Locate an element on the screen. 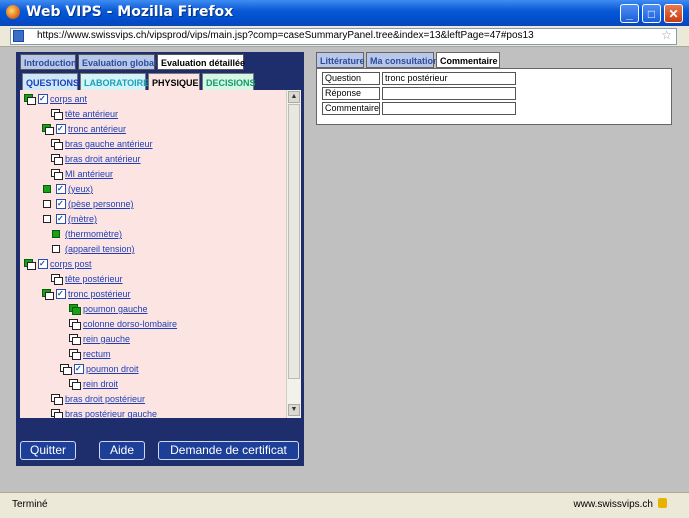 The image size is (689, 518). tab-laboratoire: LABORATOIRE is located at coordinates (114, 82).